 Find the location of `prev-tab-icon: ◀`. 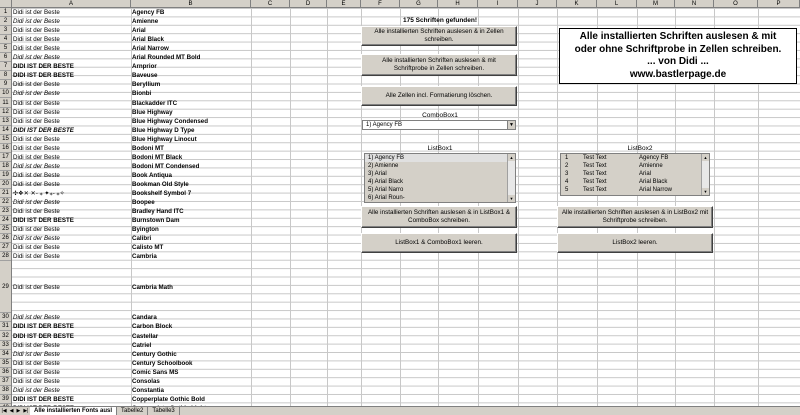

prev-tab-icon: ◀ is located at coordinates (12, 411).